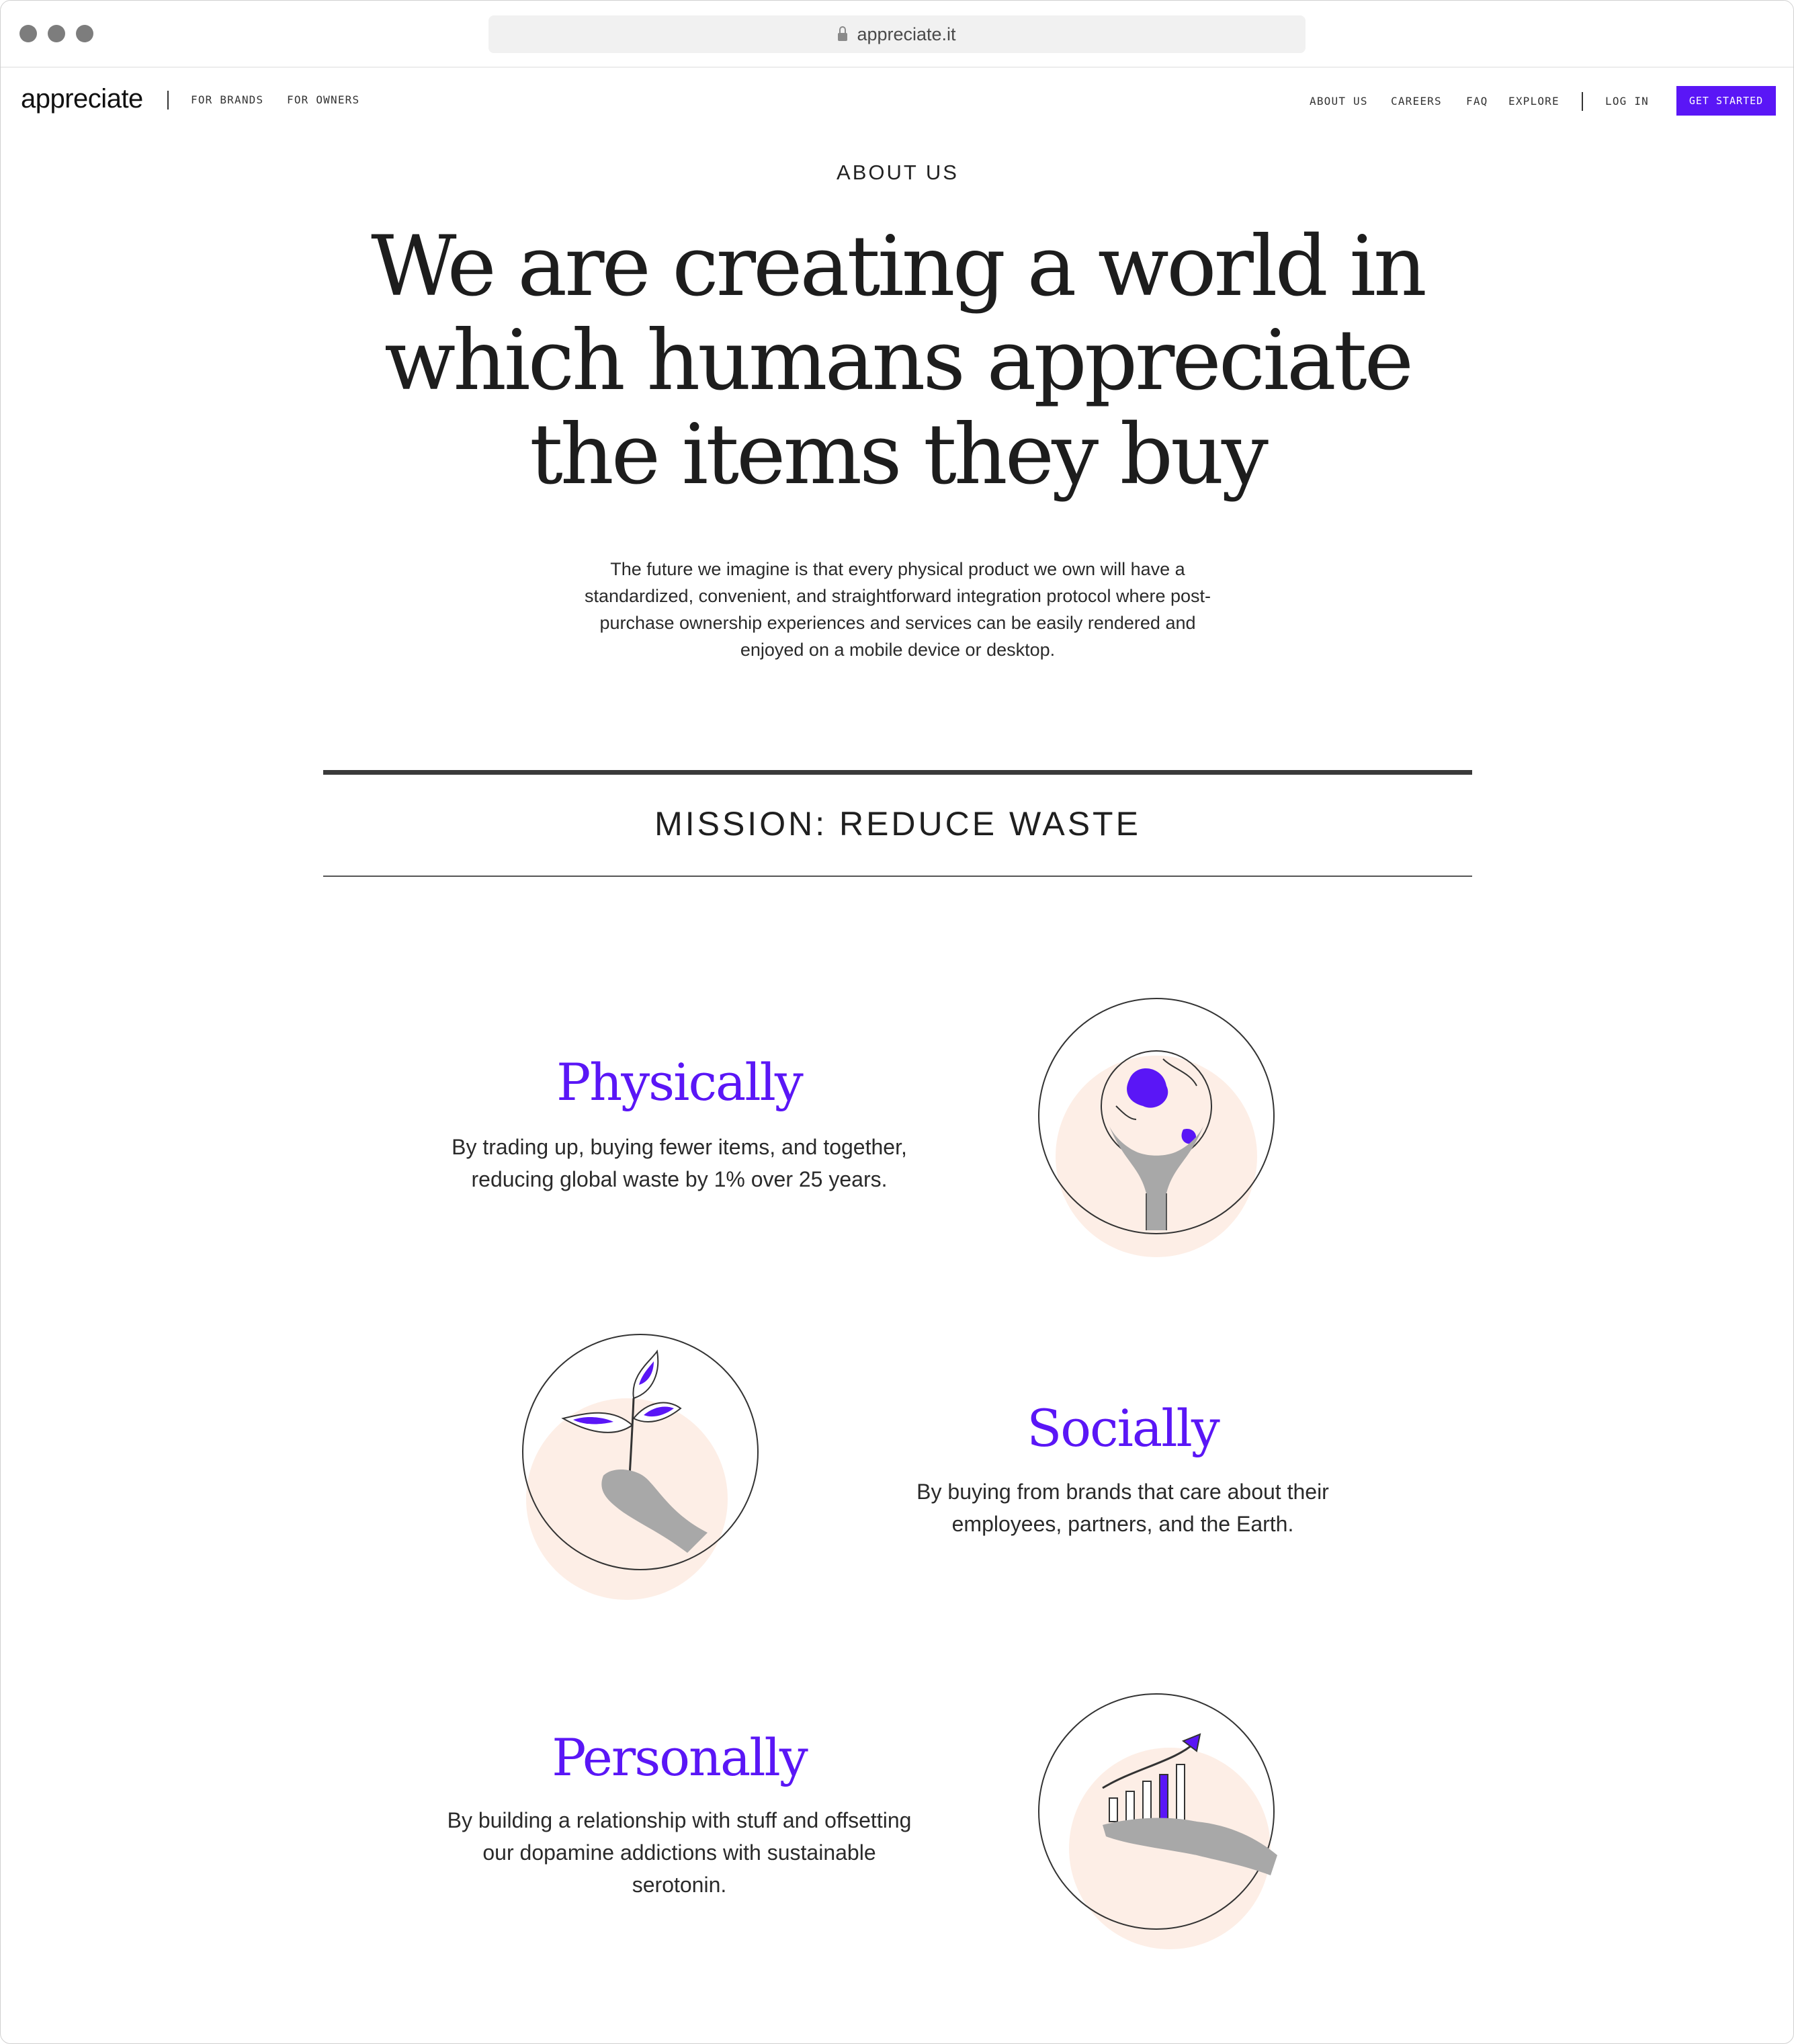 This screenshot has width=1794, height=2044. What do you see at coordinates (898, 650) in the screenshot?
I see `intro-line: enjoyed on a mobile device or desktop.` at bounding box center [898, 650].